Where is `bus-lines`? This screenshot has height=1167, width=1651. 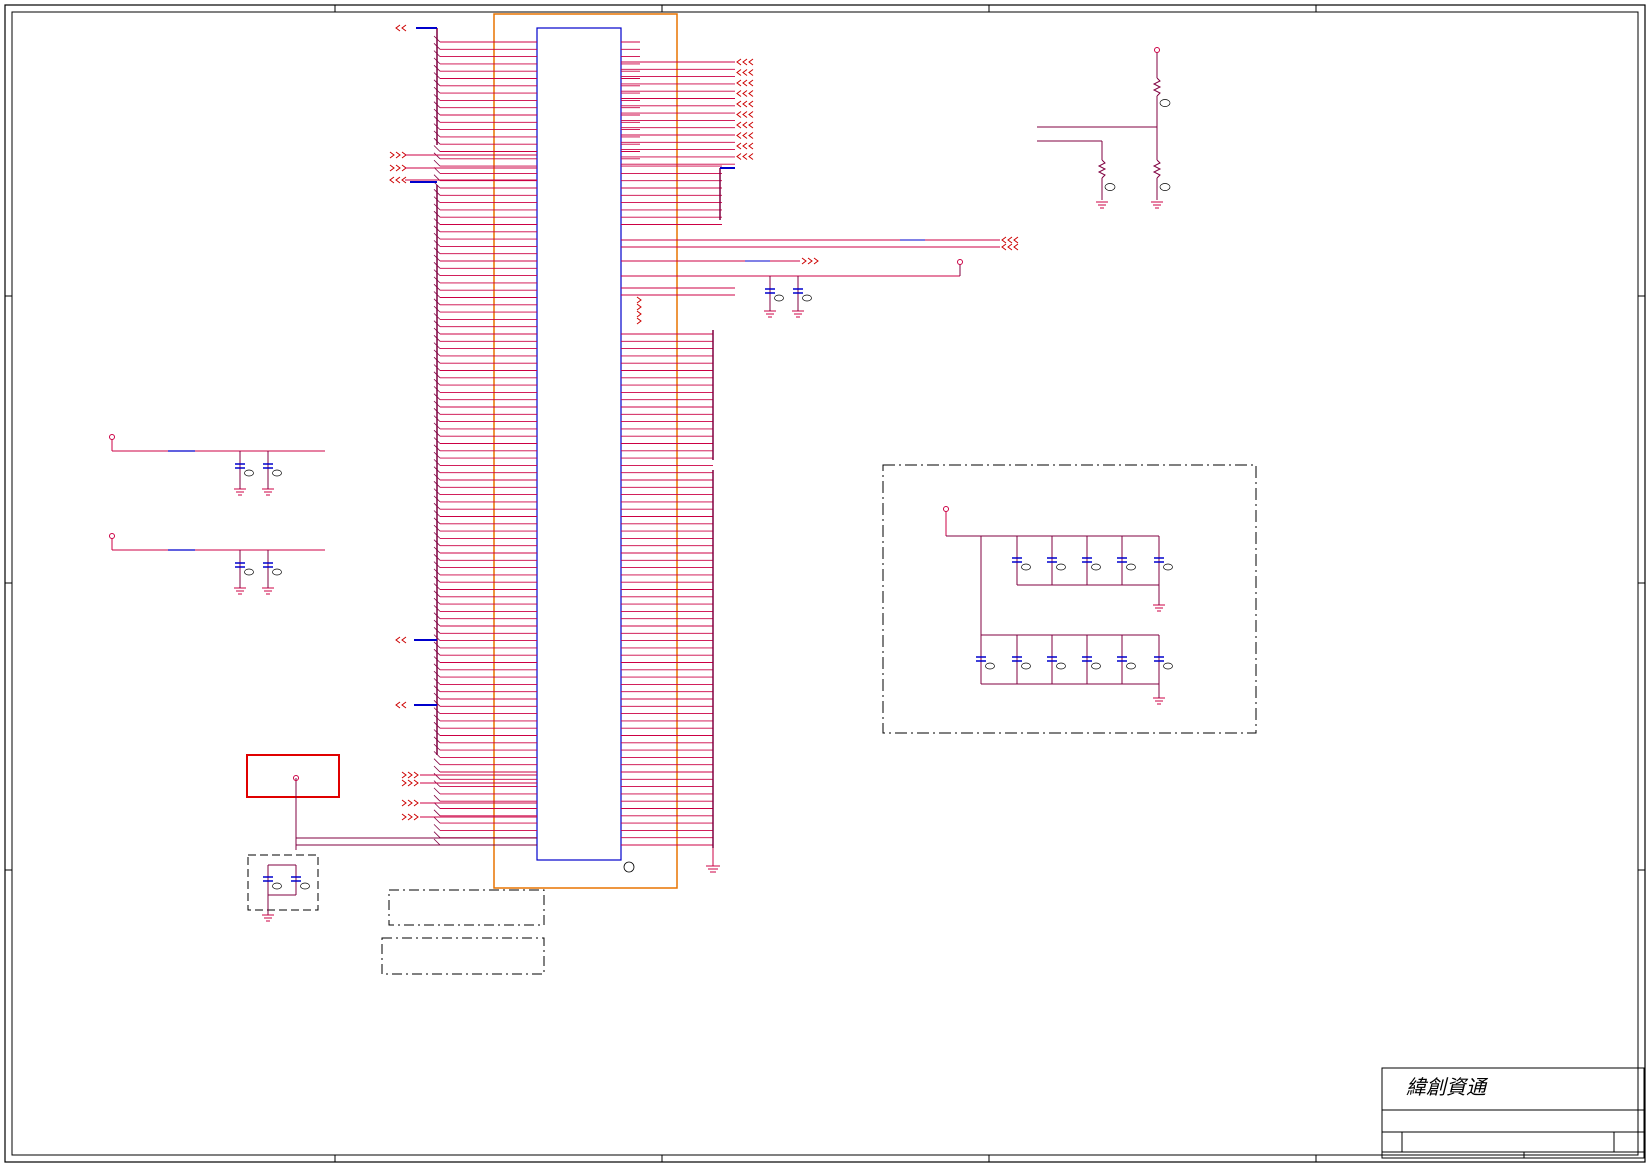
bus-lines is located at coordinates (572, 437).